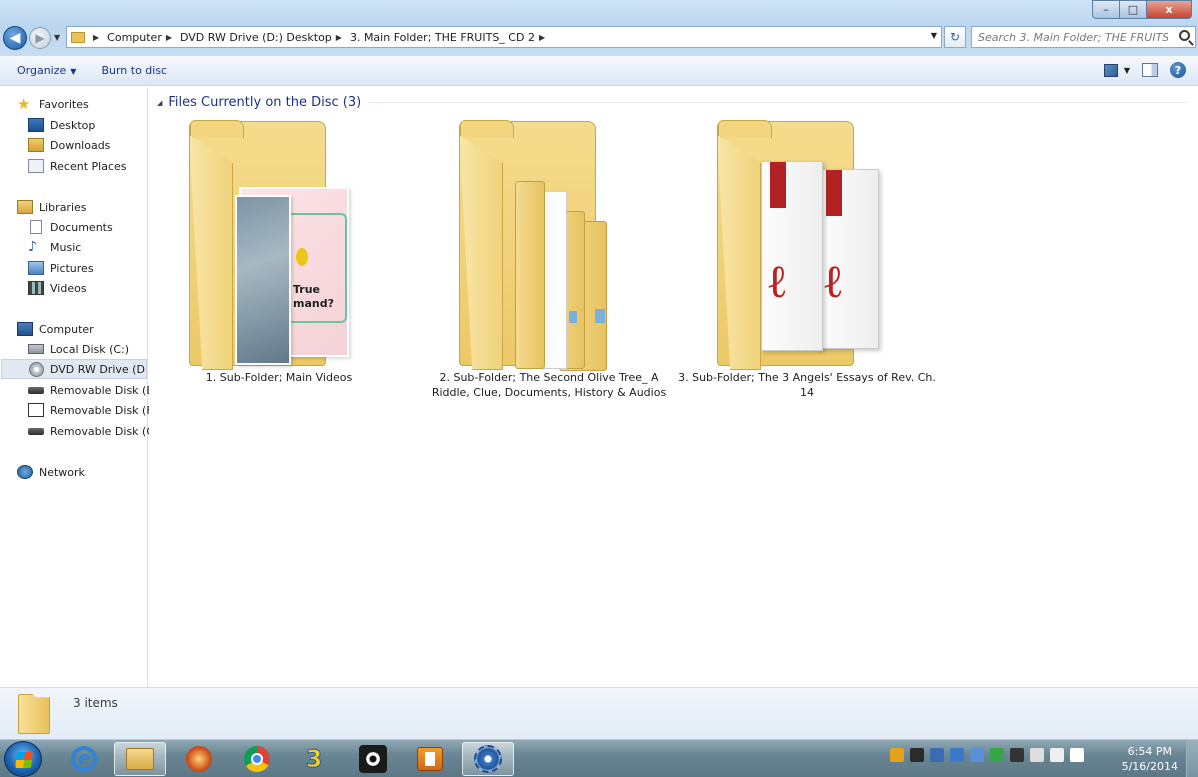 The width and height of the screenshot is (1198, 777). What do you see at coordinates (256, 37) in the screenshot?
I see `breadcrumb-dvd-drive: DVD RW Drive (D:) Desktop` at bounding box center [256, 37].